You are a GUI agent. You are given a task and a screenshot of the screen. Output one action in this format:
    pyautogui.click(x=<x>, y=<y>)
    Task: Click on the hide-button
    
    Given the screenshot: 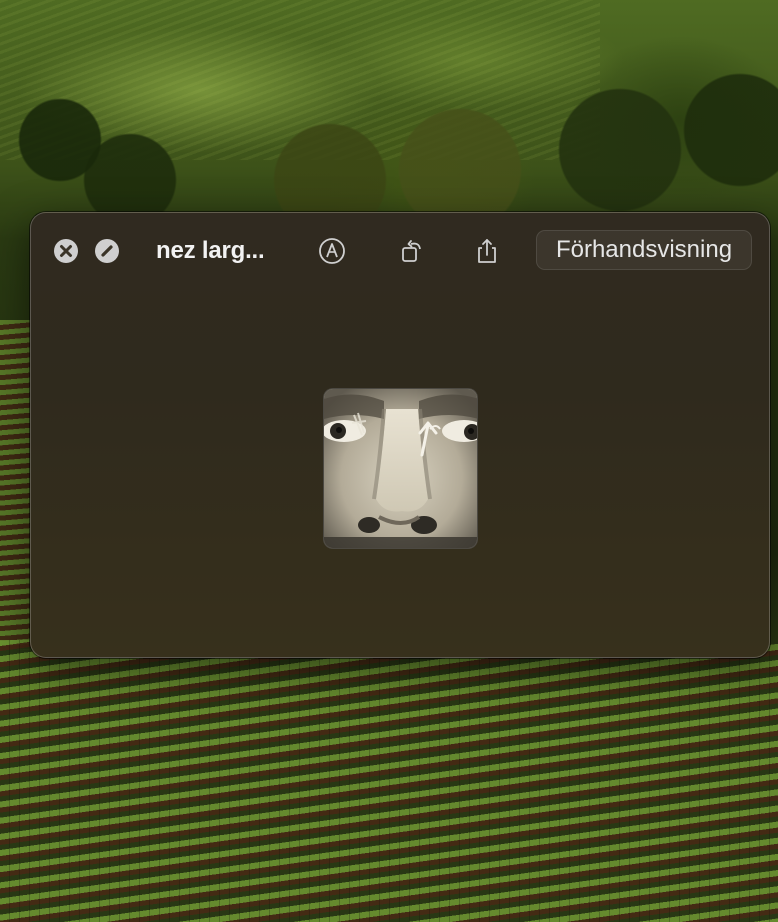 What is the action you would take?
    pyautogui.click(x=107, y=251)
    